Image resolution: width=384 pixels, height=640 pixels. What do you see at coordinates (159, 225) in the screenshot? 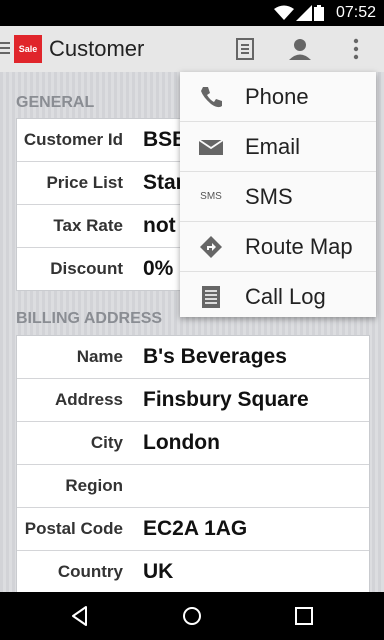
I see `field-value: not` at bounding box center [159, 225].